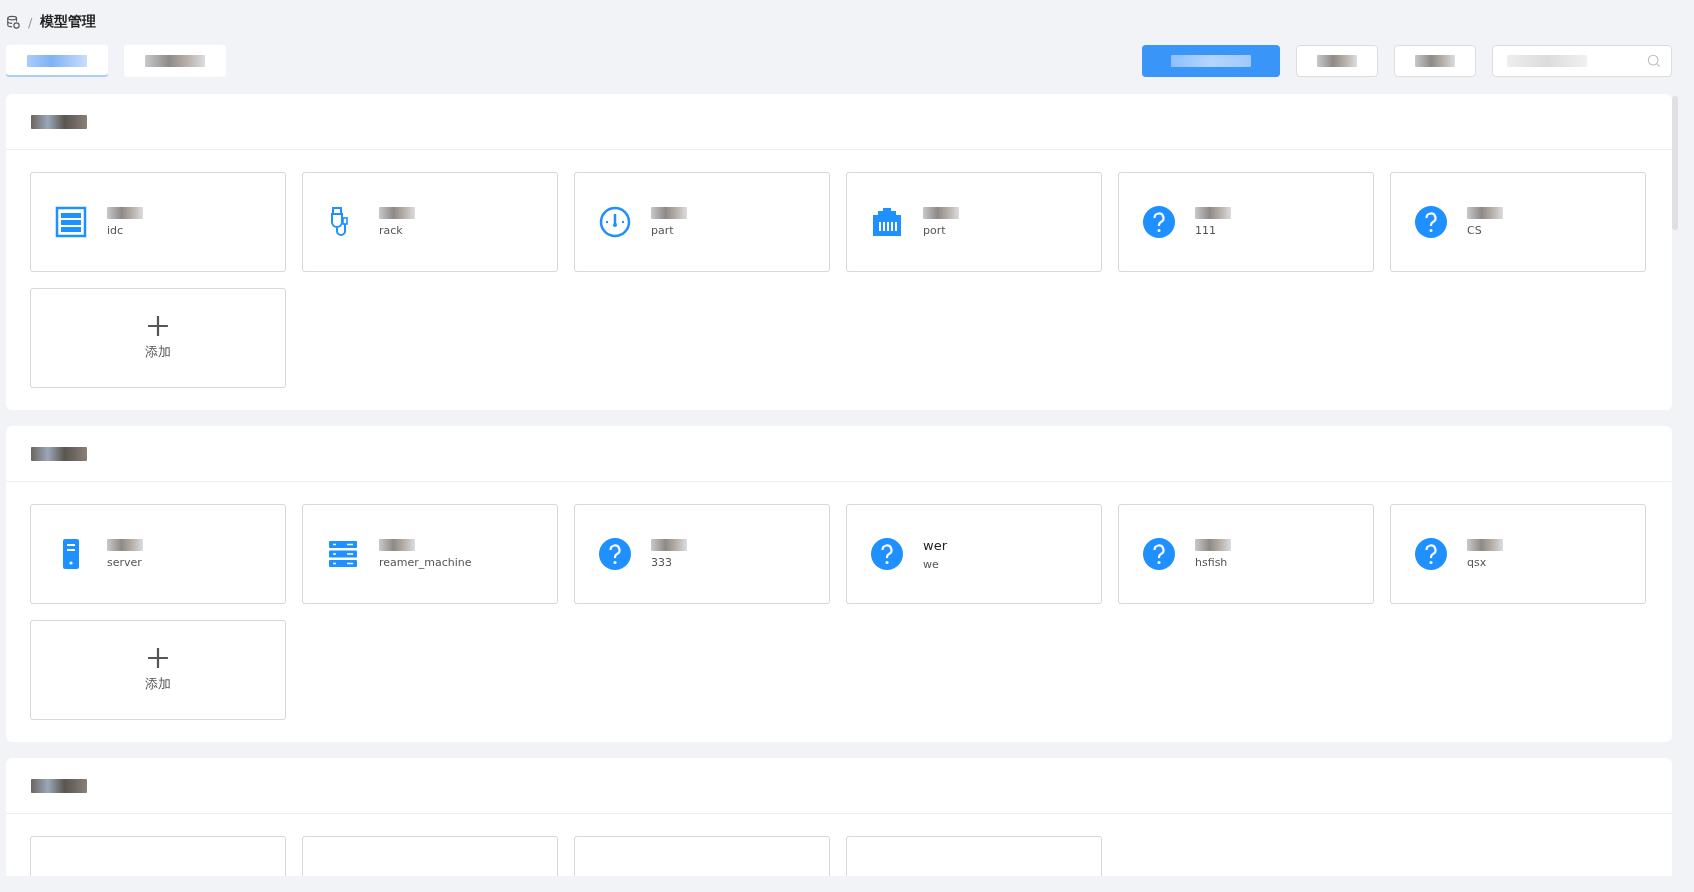 This screenshot has height=892, width=1694. Describe the element at coordinates (68, 22) in the screenshot. I see `breadcrumb-current: 模型管理` at that location.